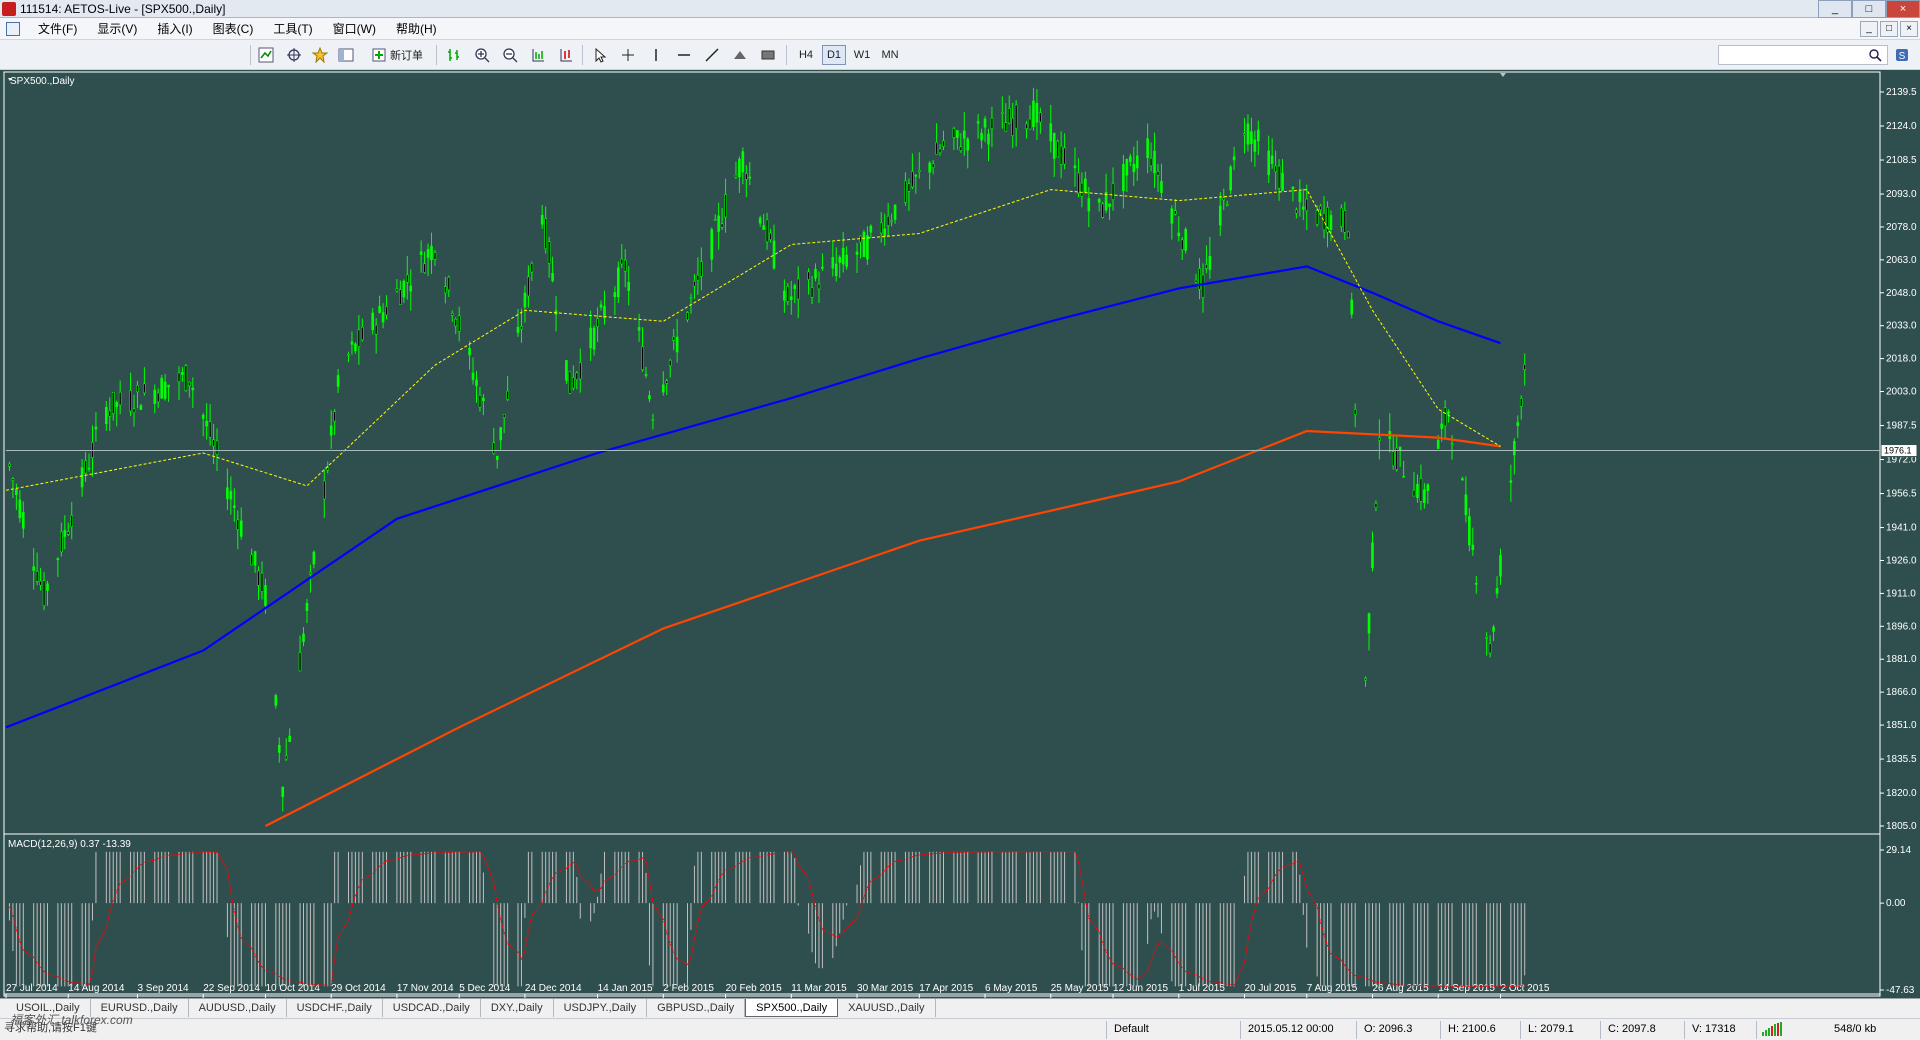  What do you see at coordinates (482, 55) in the screenshot?
I see `zoom-in-icon` at bounding box center [482, 55].